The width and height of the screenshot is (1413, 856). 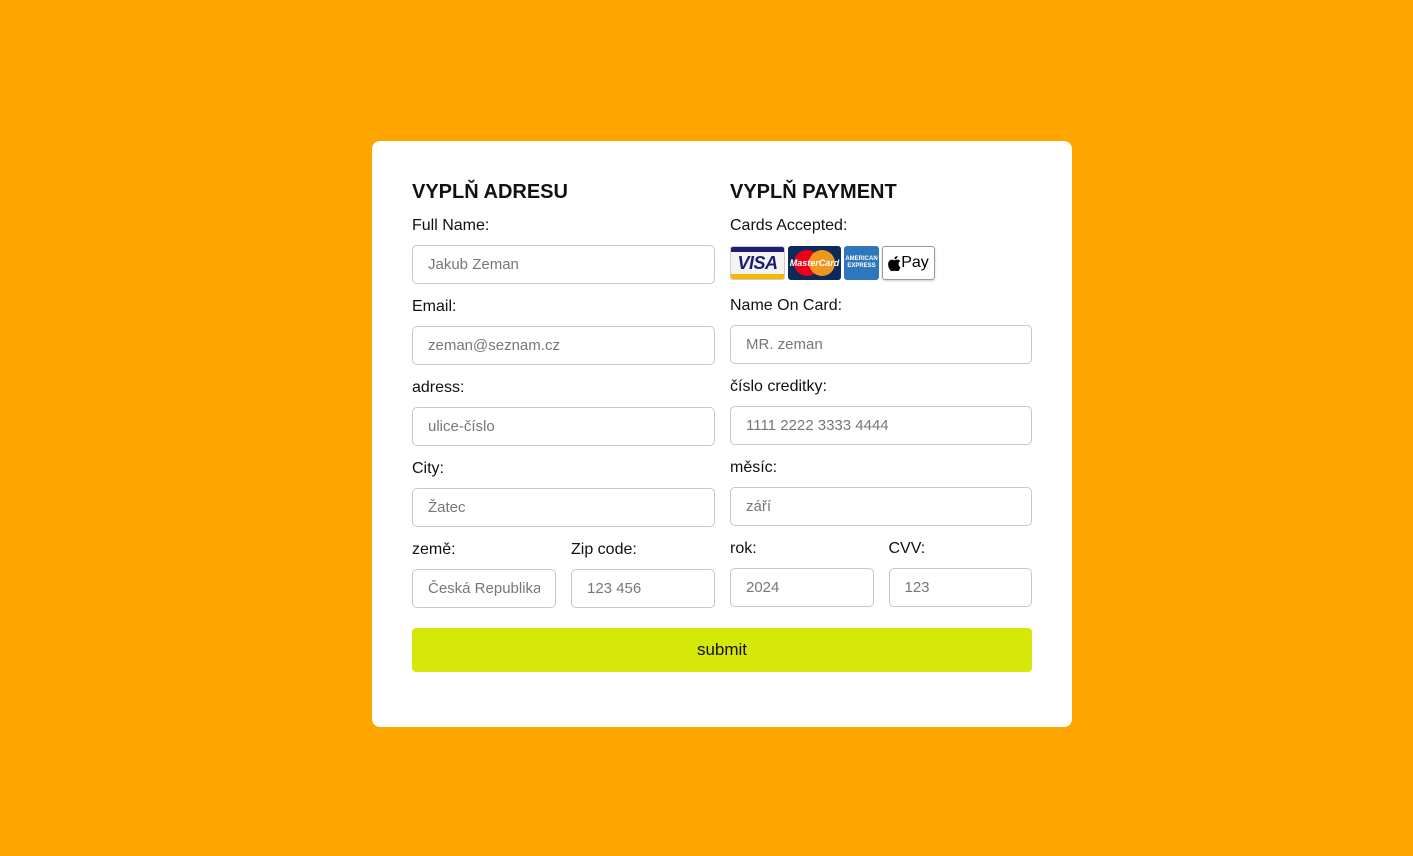 I want to click on apple-logo-icon, so click(x=894, y=263).